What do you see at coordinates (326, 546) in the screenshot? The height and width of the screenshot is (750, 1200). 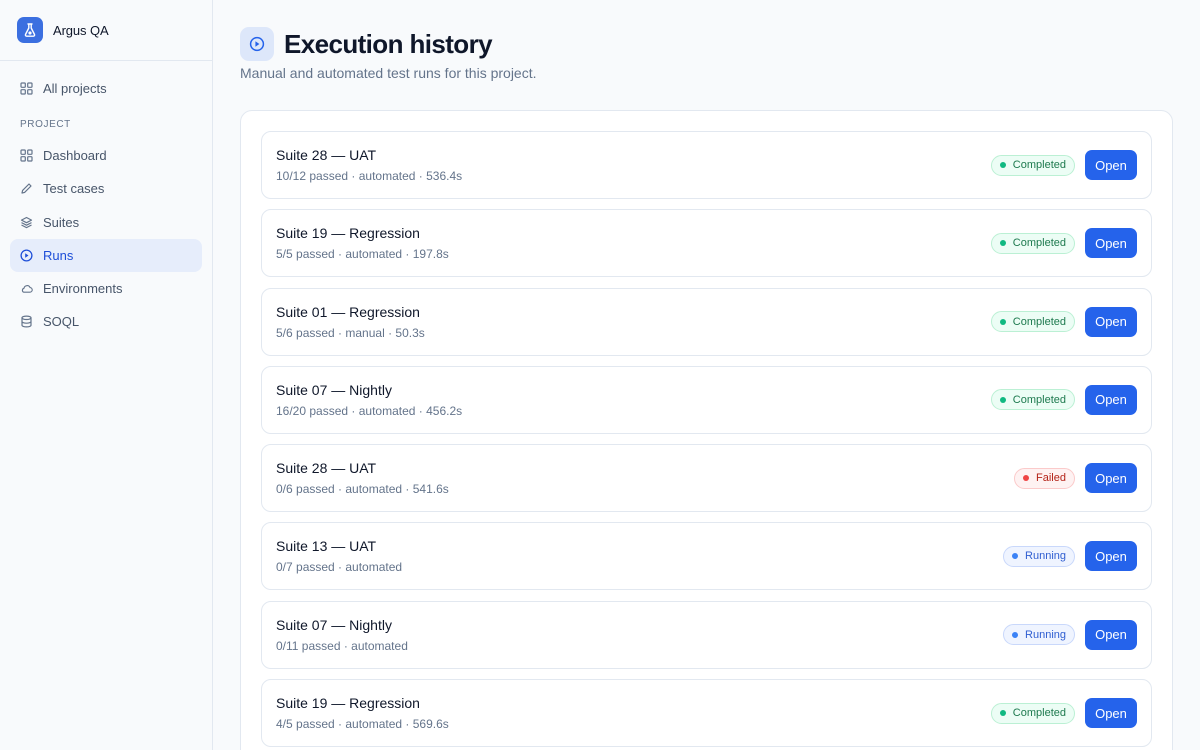 I see `run-title: Suite 13 — UAT` at bounding box center [326, 546].